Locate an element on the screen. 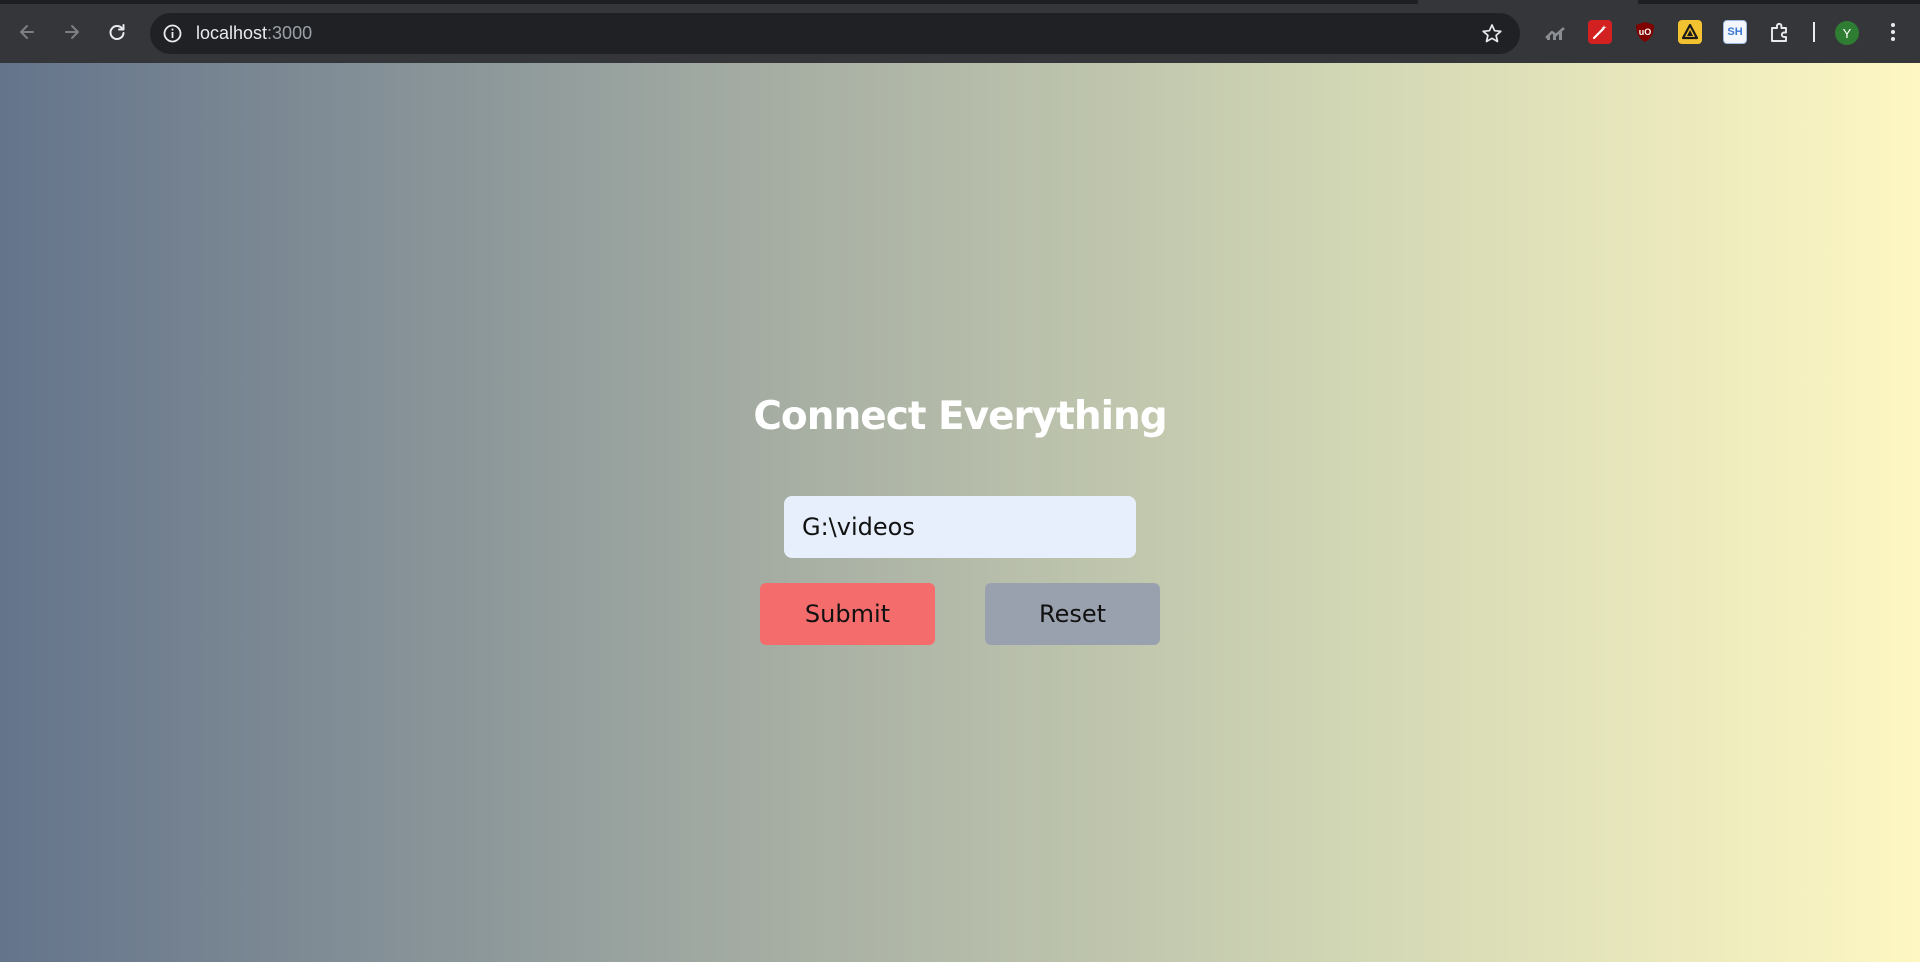  url-text: localhost:3000 is located at coordinates (254, 33).